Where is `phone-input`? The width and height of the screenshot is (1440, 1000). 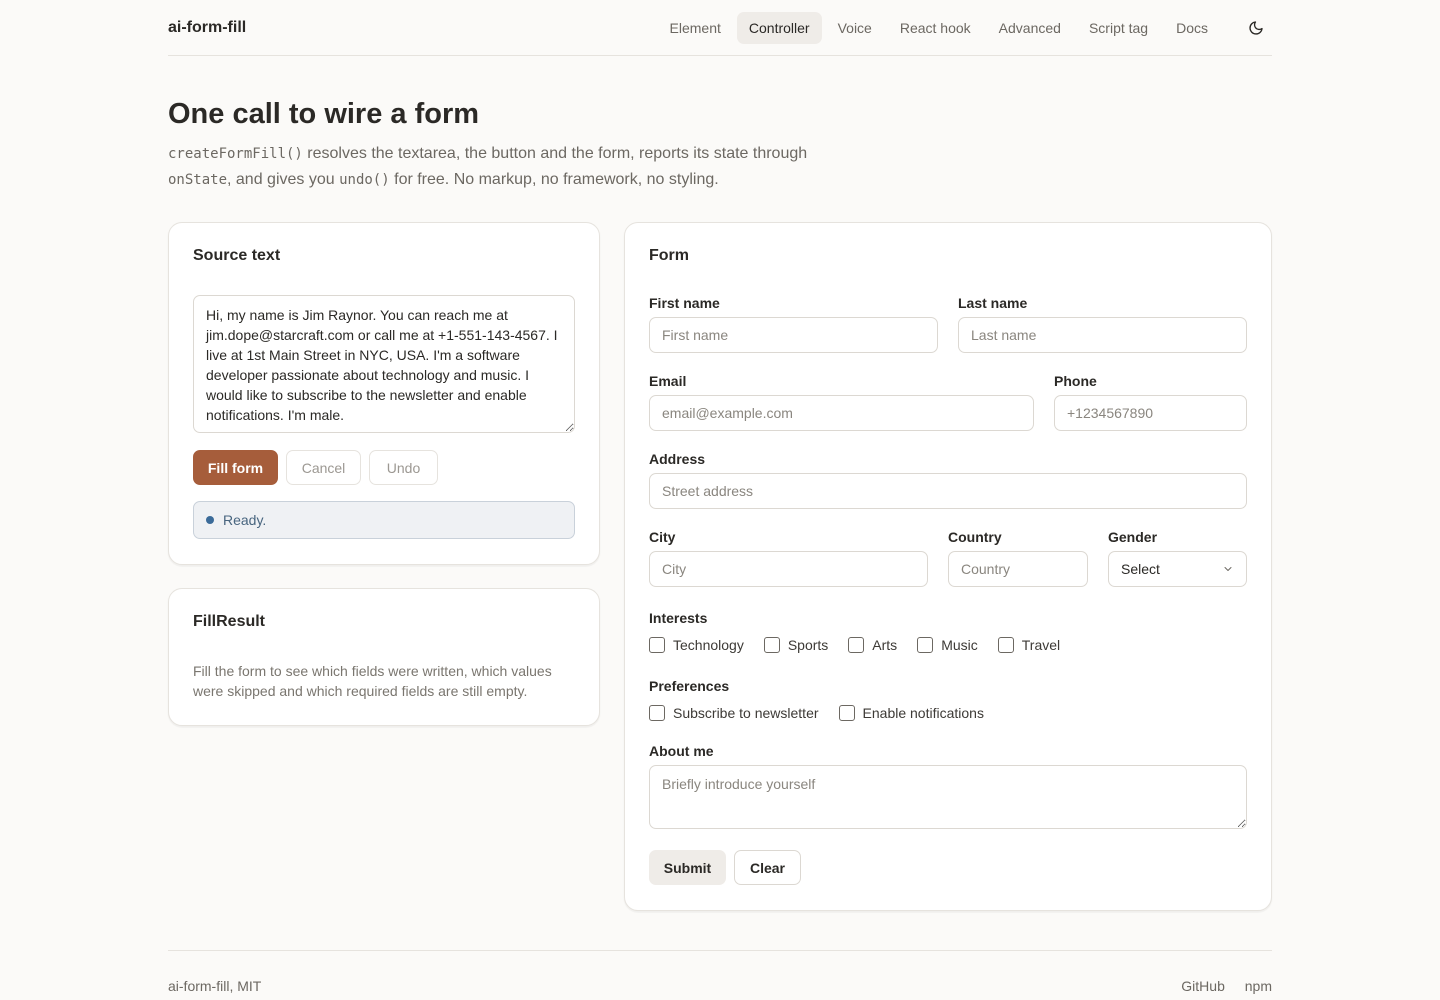
phone-input is located at coordinates (1150, 413).